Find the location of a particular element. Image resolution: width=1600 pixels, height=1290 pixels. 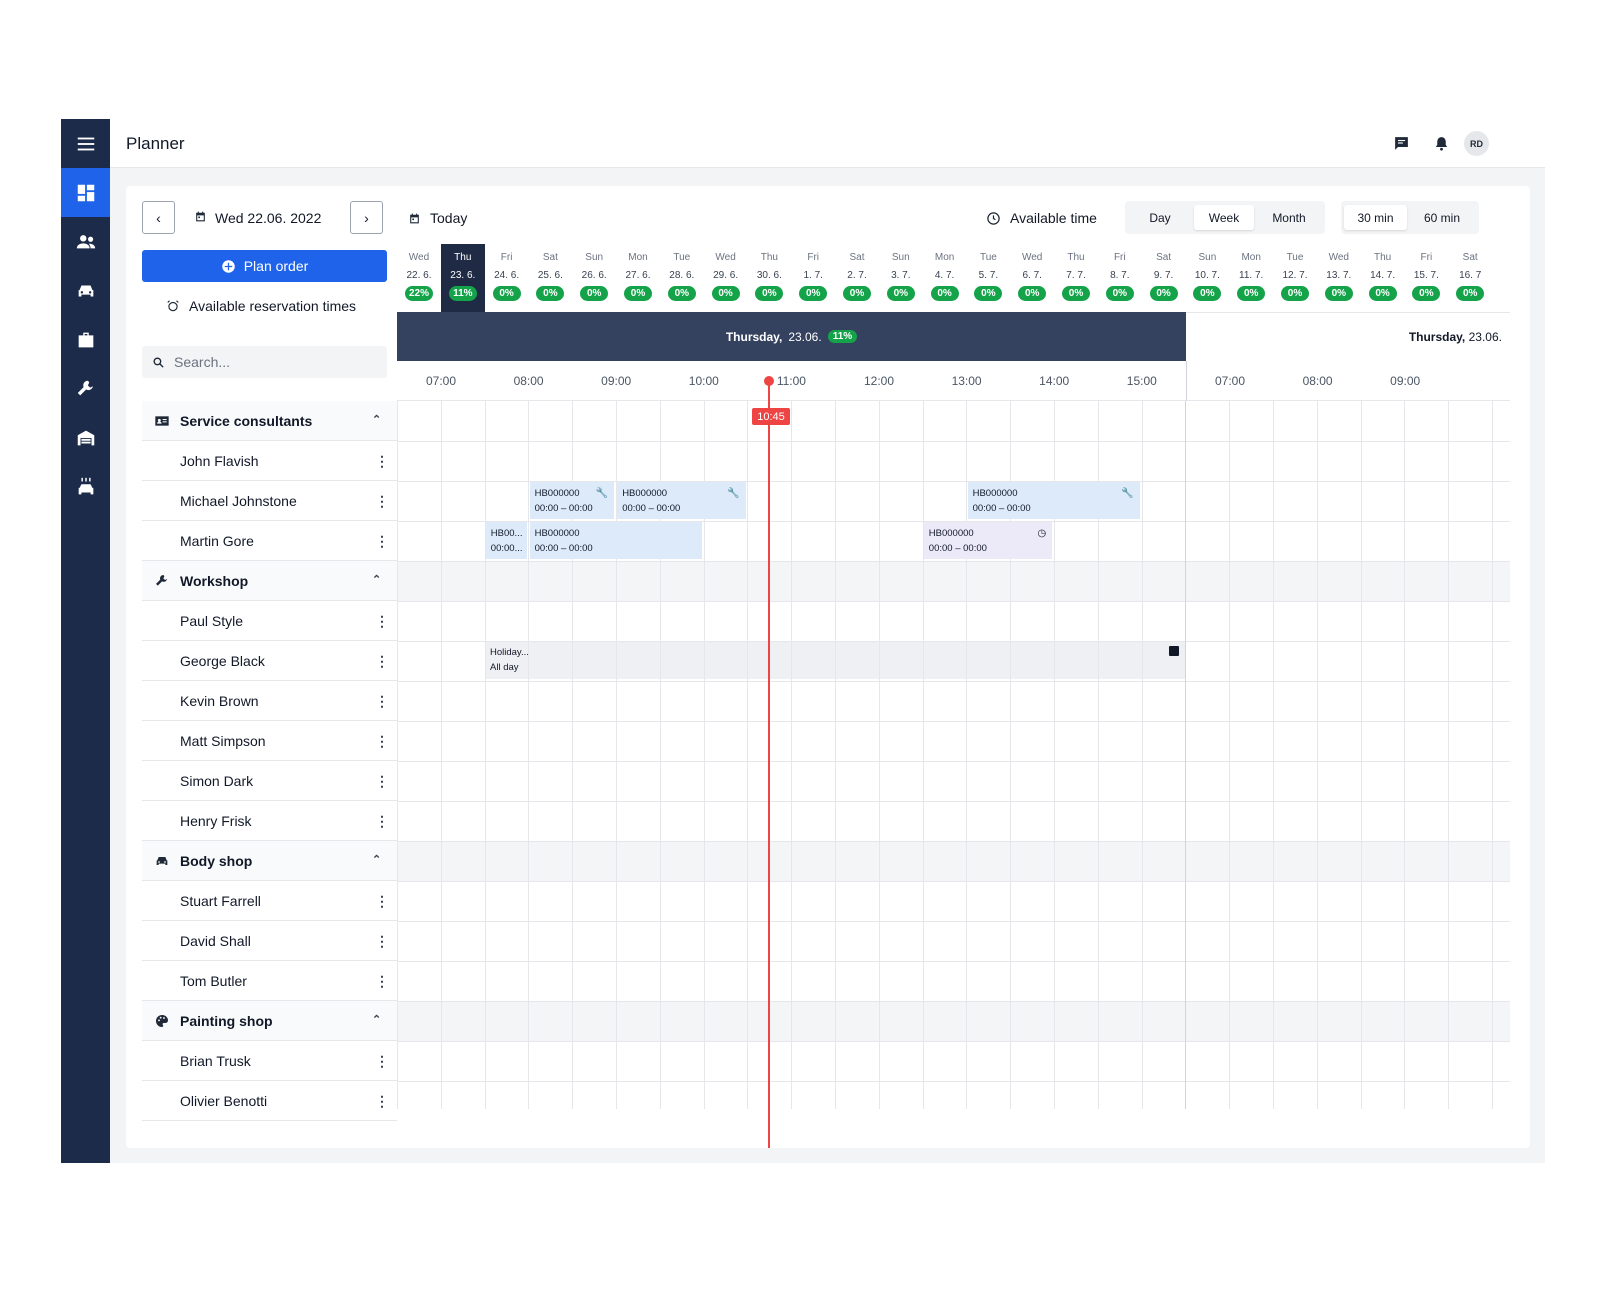

day-column-header: Thu 14. 7. 0% is located at coordinates (1383, 278).